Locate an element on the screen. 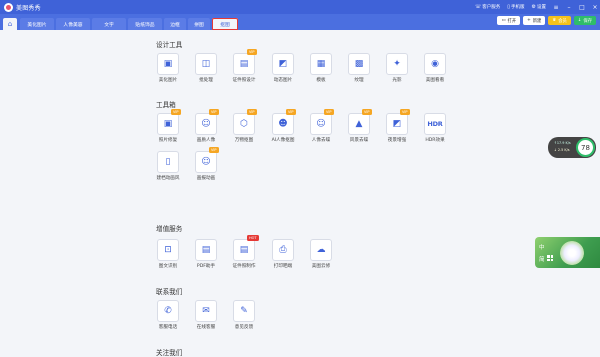  tool-design-4: ◩ 动态图片 is located at coordinates (282, 68).